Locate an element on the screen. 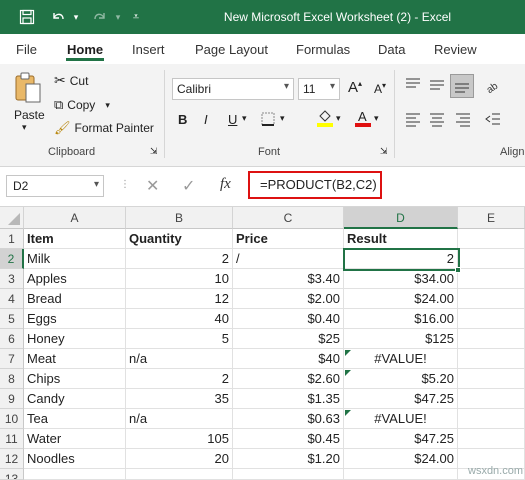  row-header: 7 is located at coordinates (12, 359).